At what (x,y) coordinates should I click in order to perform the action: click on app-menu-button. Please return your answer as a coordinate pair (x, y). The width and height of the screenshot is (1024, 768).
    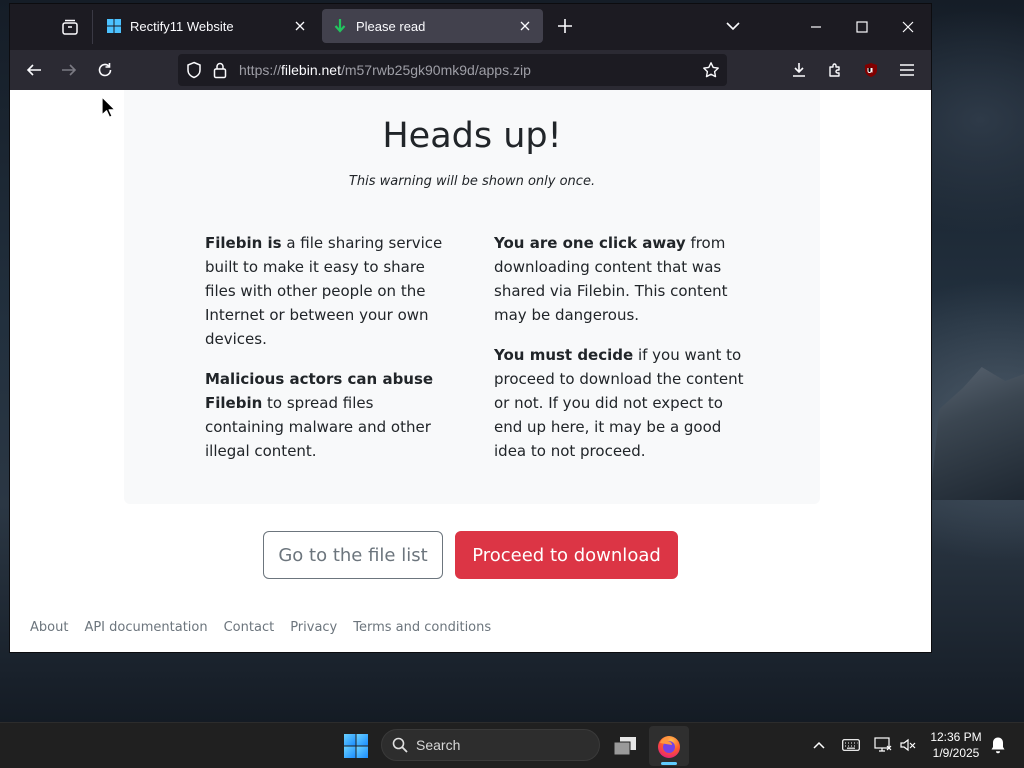
    Looking at the image, I should click on (907, 70).